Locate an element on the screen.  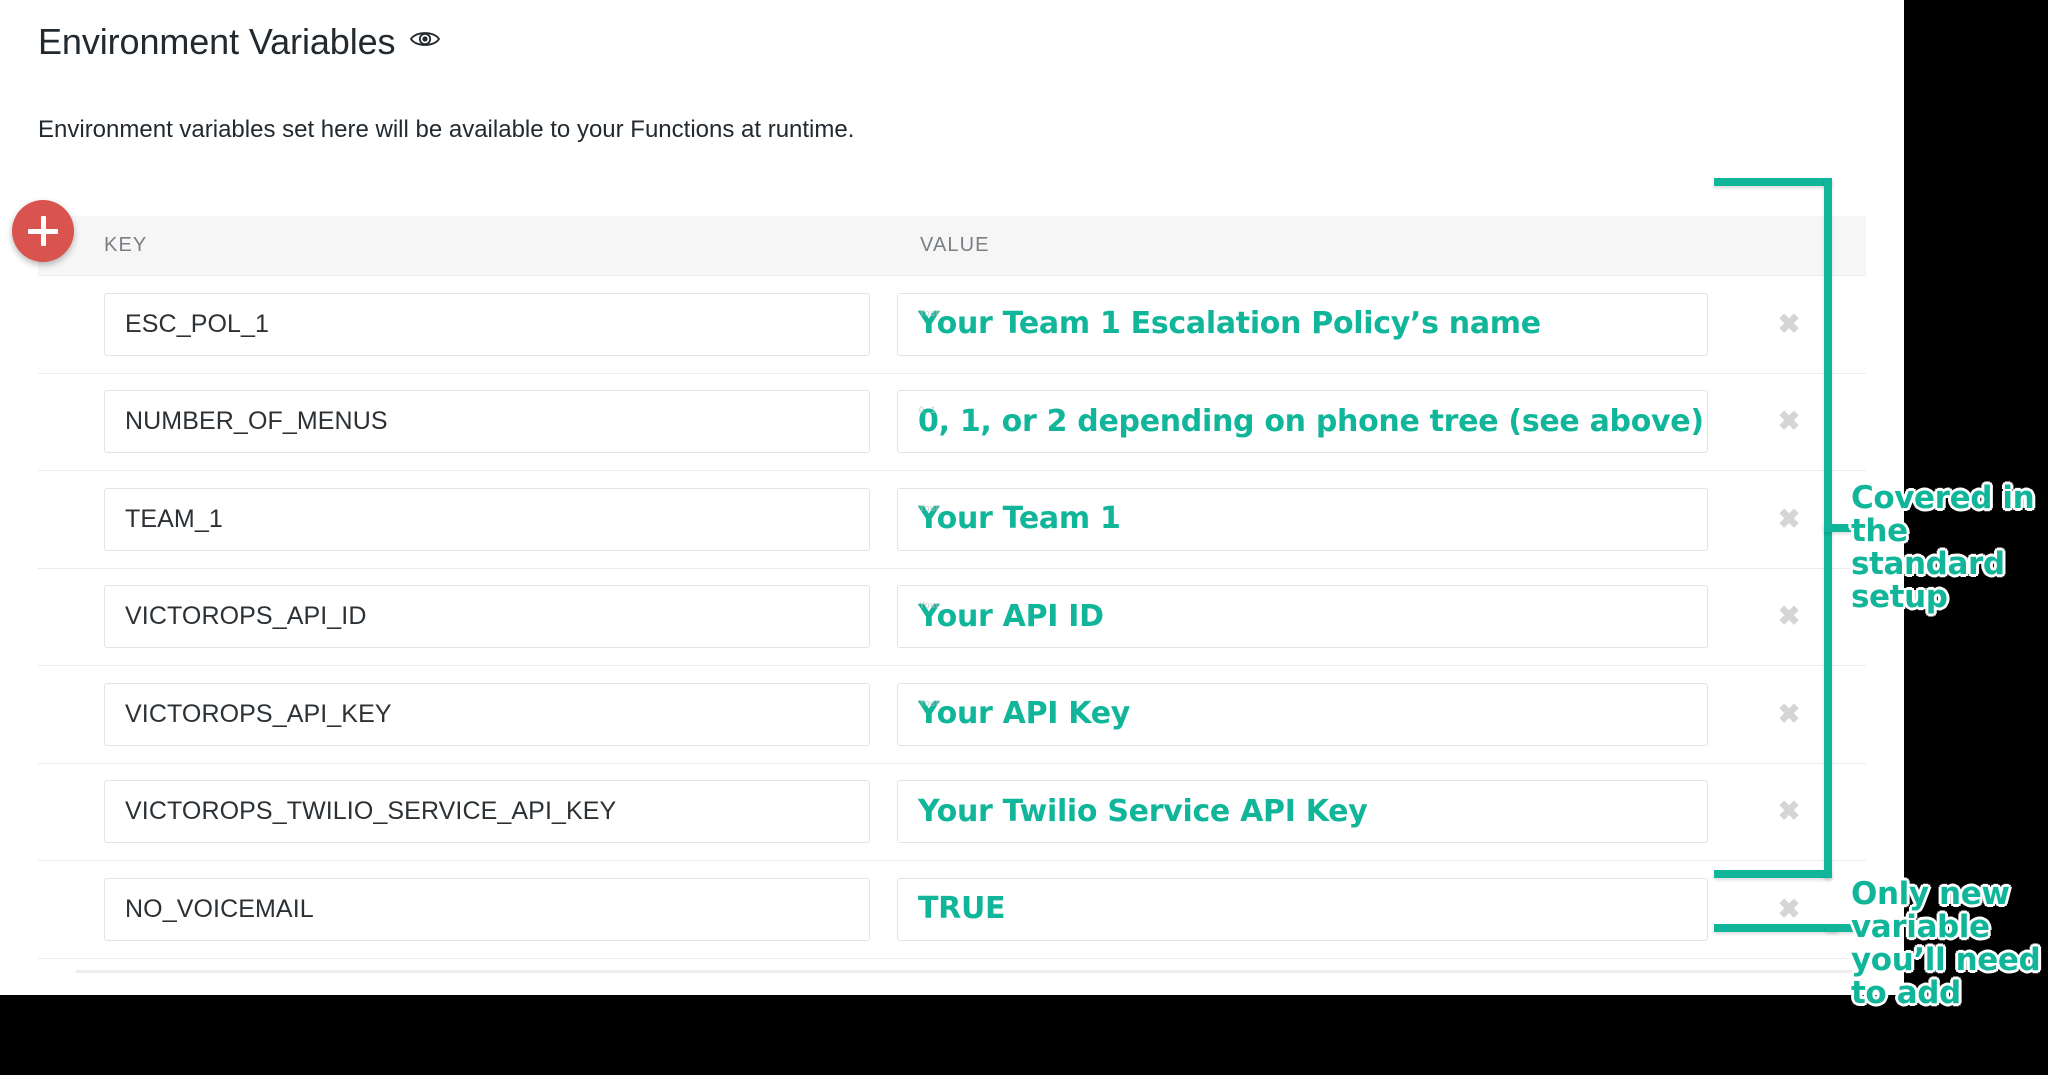
value-input: TRUE is located at coordinates (1302, 909).